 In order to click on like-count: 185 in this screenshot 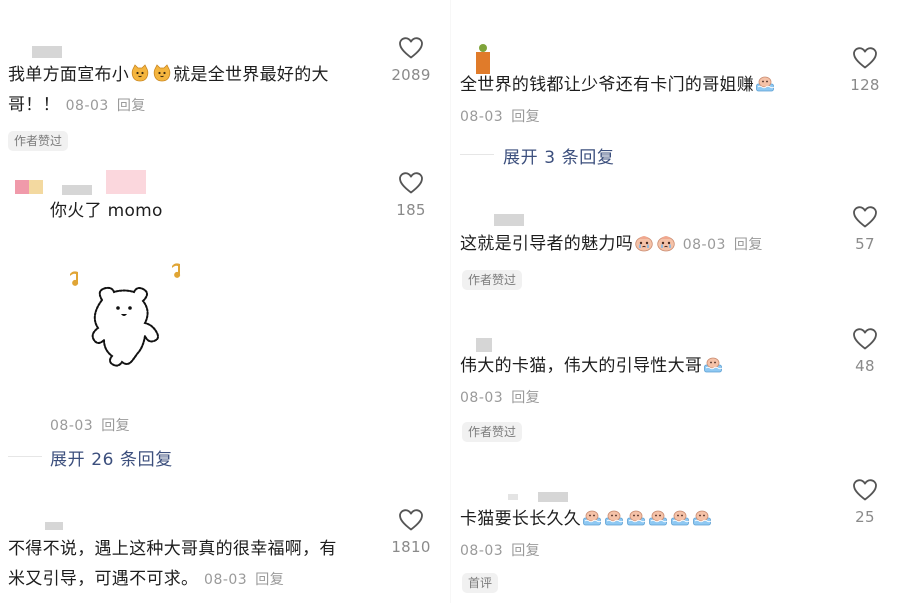, I will do `click(411, 210)`.